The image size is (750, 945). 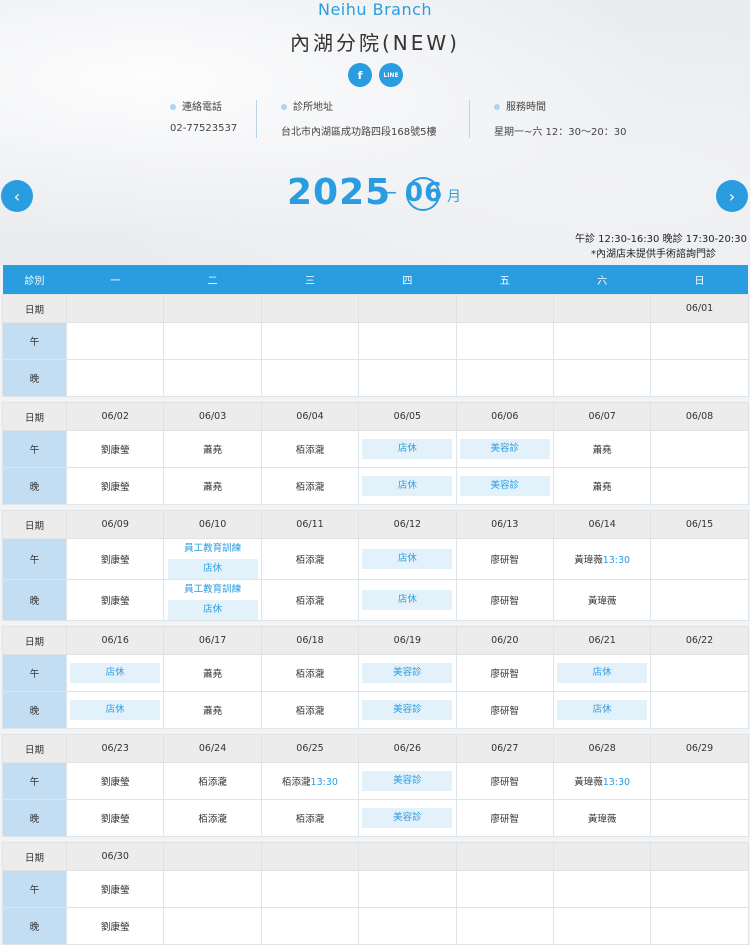 What do you see at coordinates (699, 308) in the screenshot?
I see `date-cell: 06/01` at bounding box center [699, 308].